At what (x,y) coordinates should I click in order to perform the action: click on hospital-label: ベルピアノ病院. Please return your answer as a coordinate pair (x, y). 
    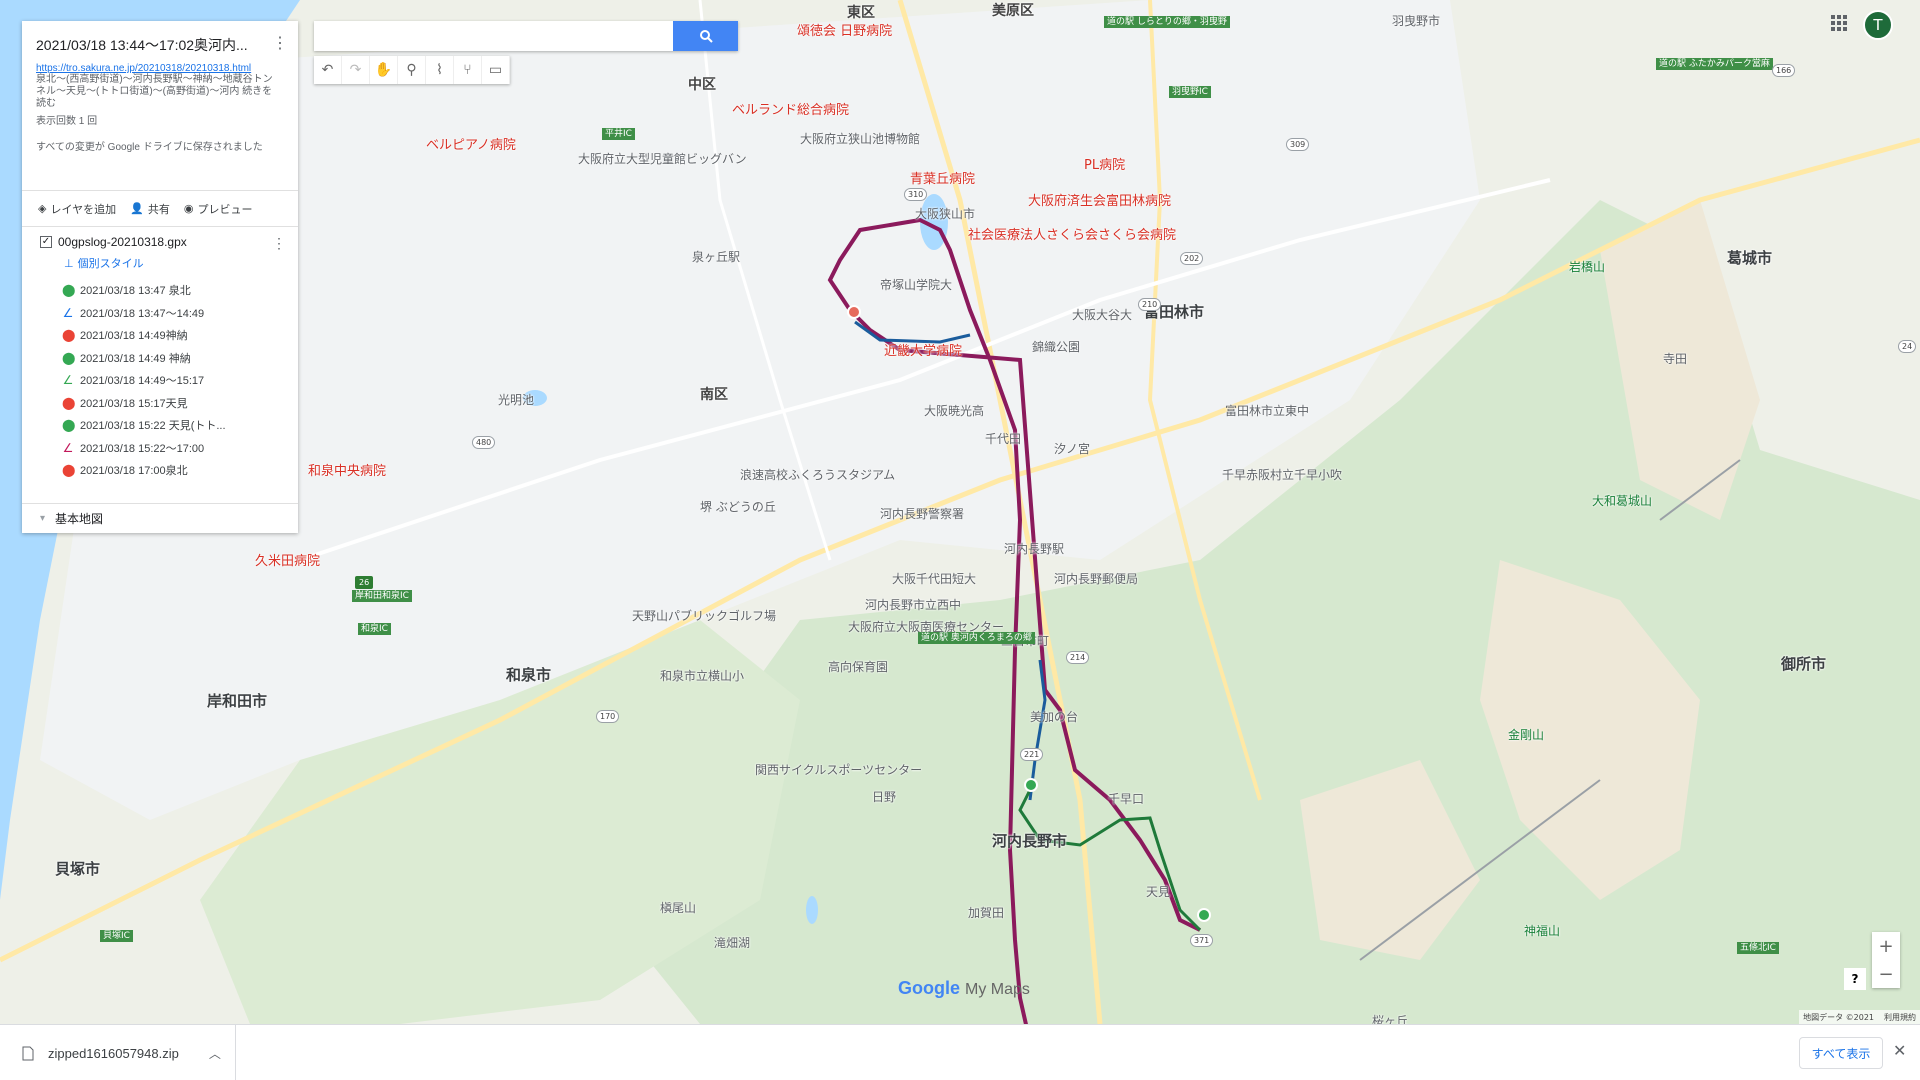
    Looking at the image, I should click on (471, 143).